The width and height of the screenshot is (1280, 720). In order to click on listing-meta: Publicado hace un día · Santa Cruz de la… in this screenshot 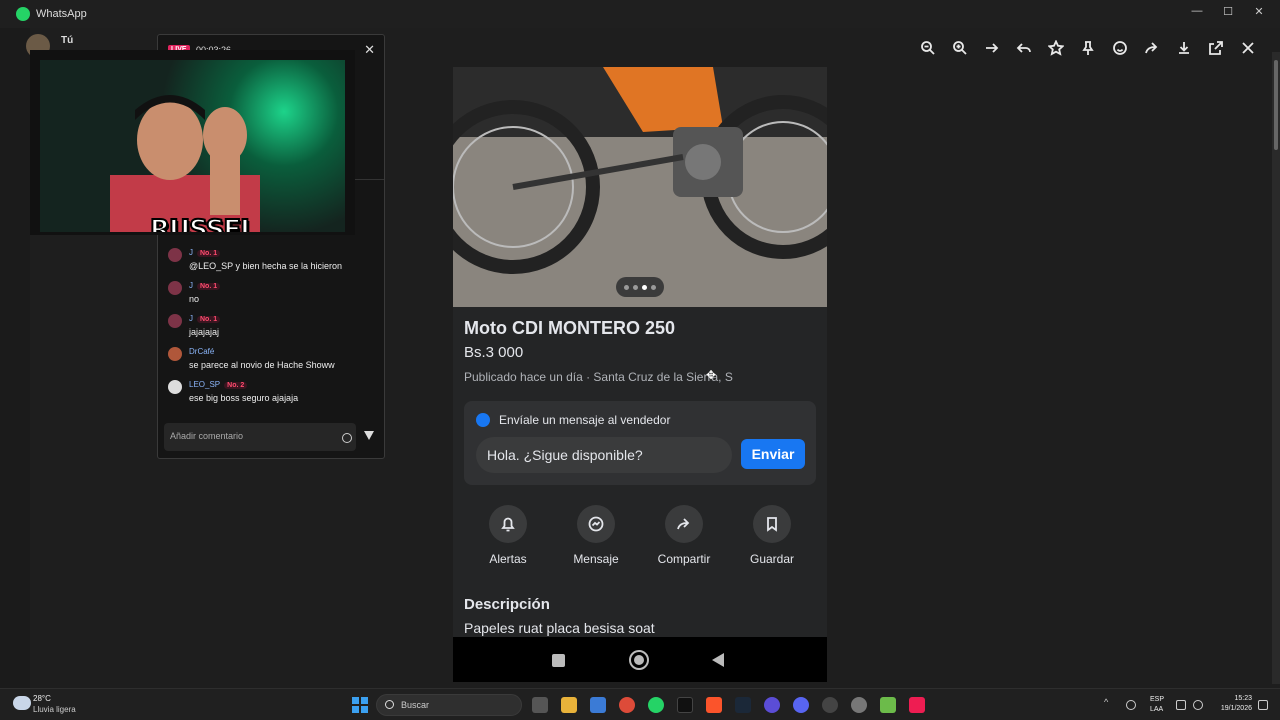, I will do `click(598, 377)`.